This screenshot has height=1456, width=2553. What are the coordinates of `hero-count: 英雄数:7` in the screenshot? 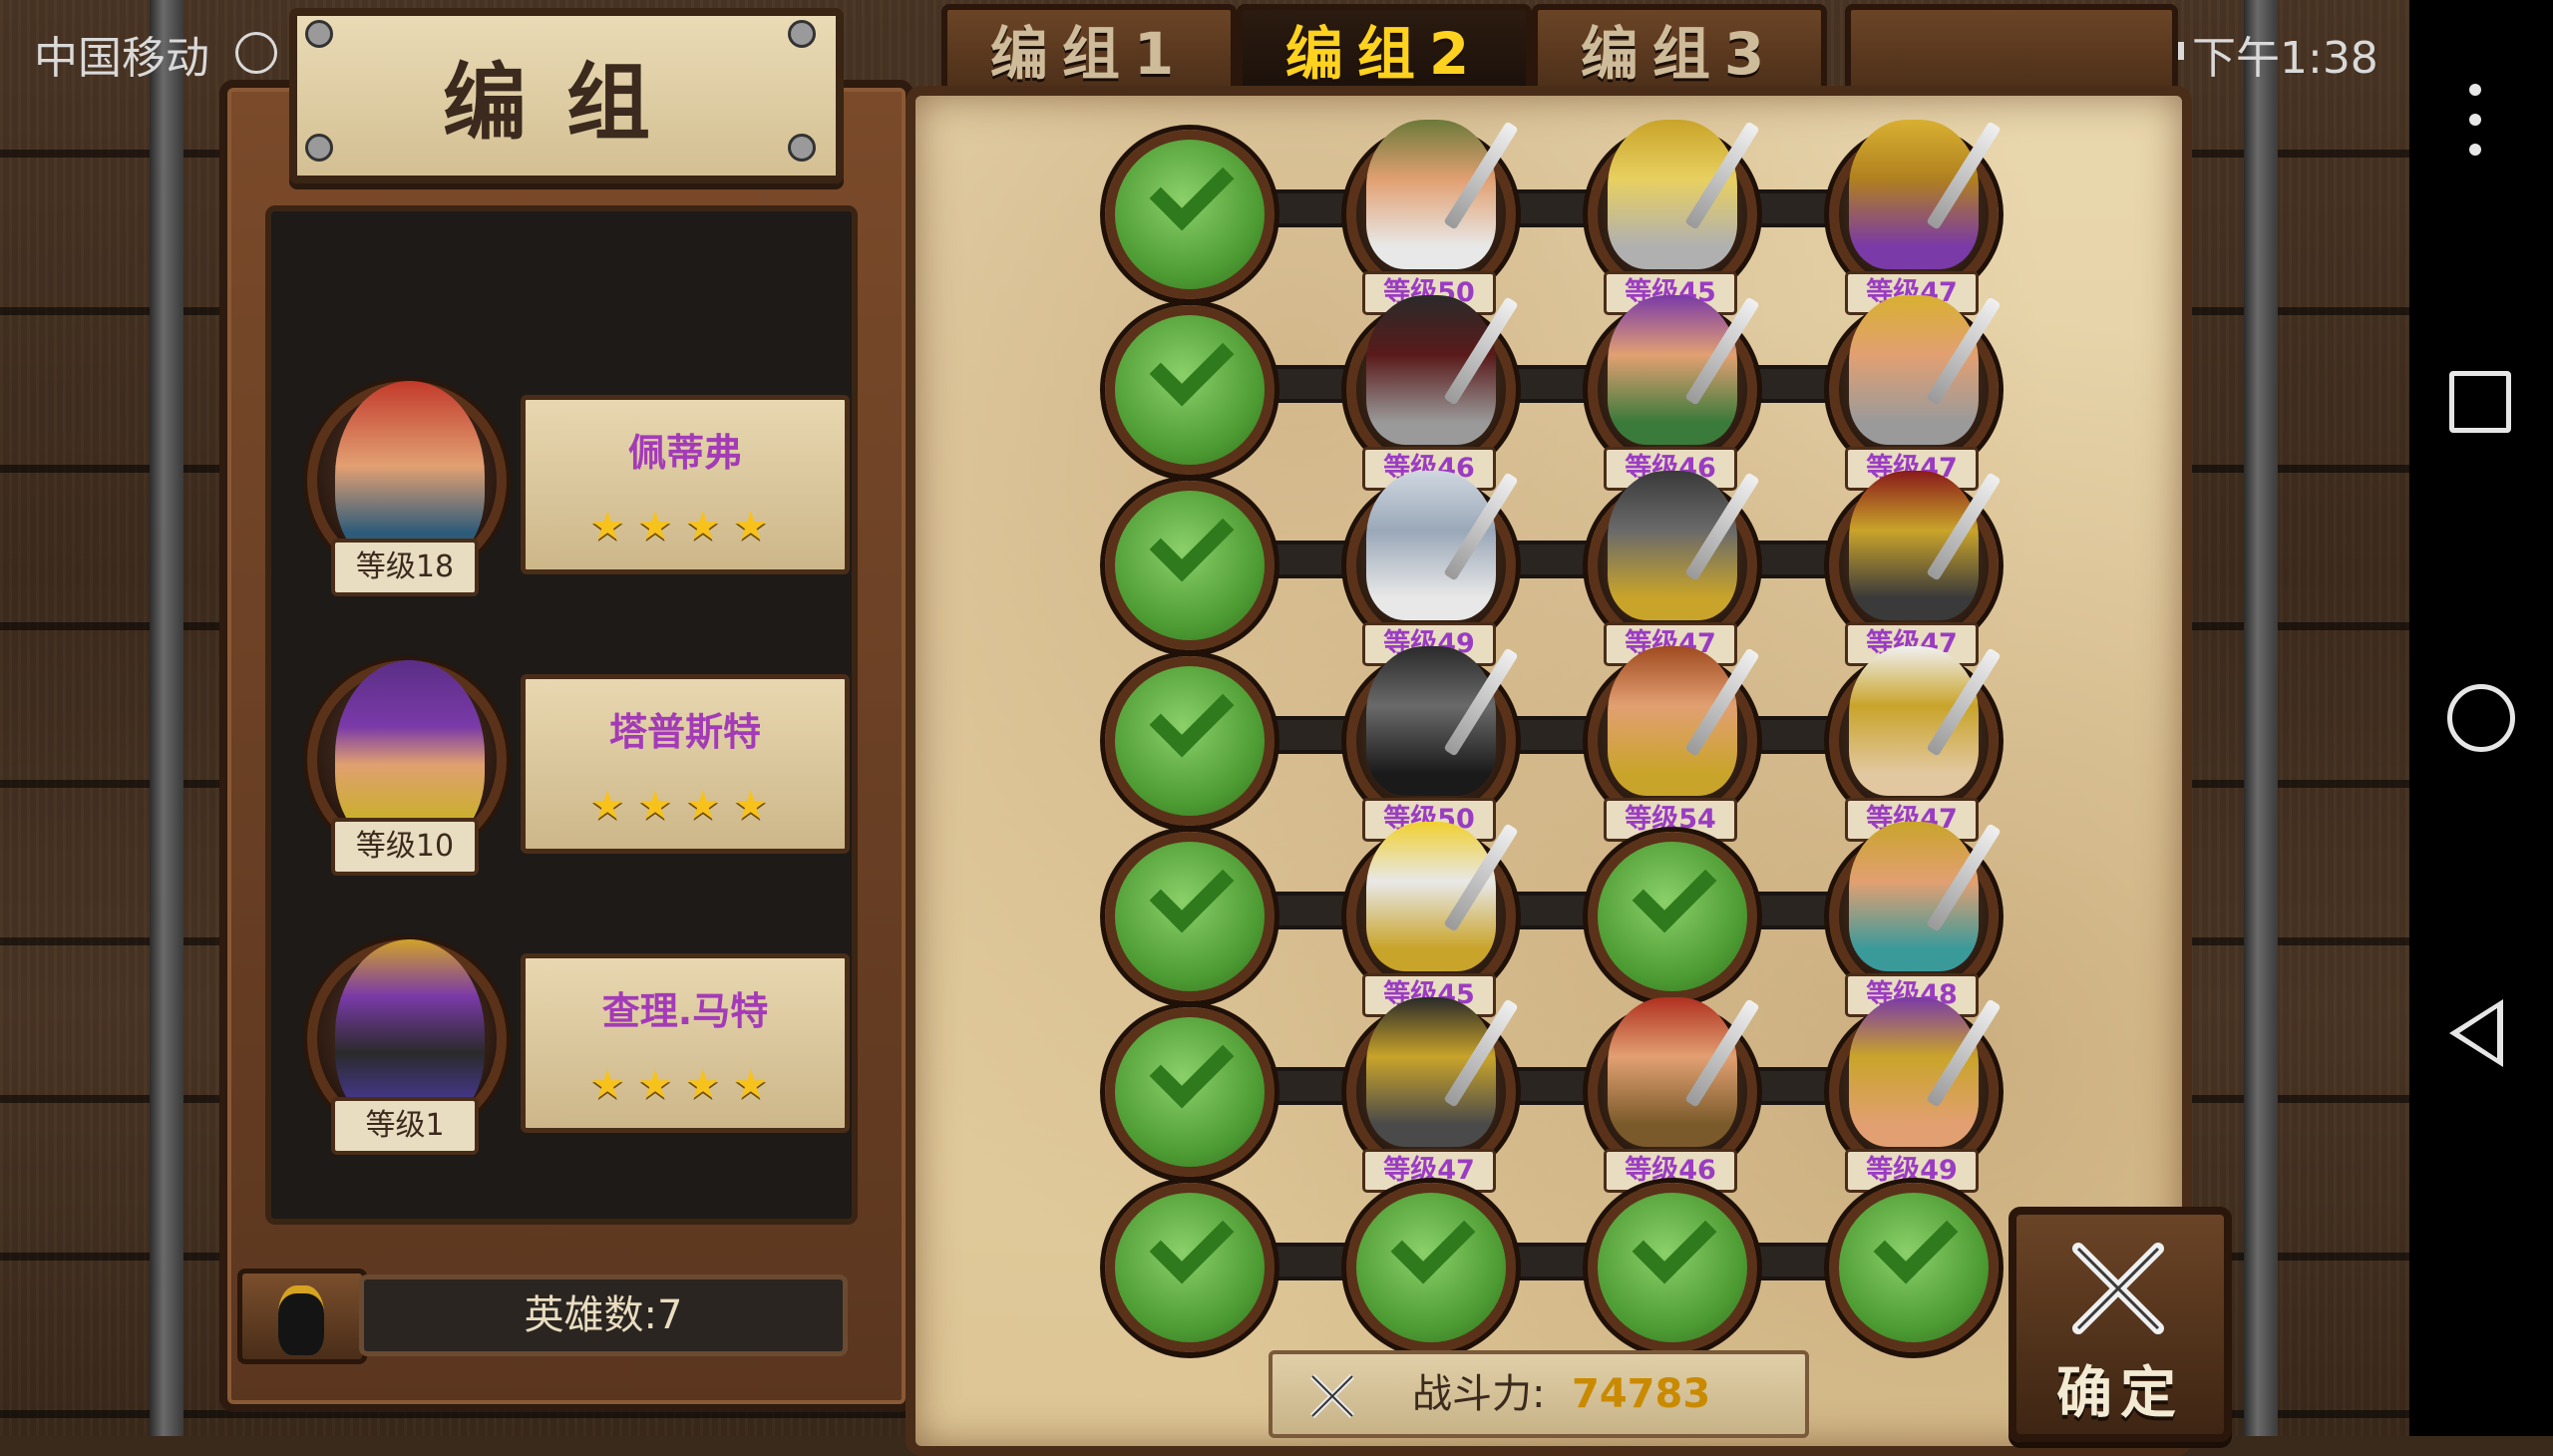 It's located at (603, 1315).